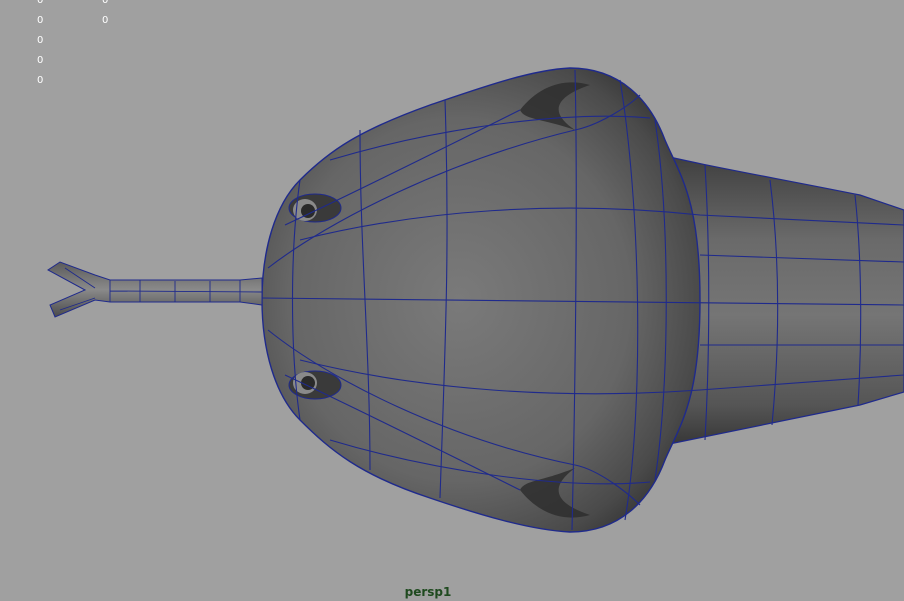 This screenshot has height=601, width=904. I want to click on tongue-mesh, so click(155, 289).